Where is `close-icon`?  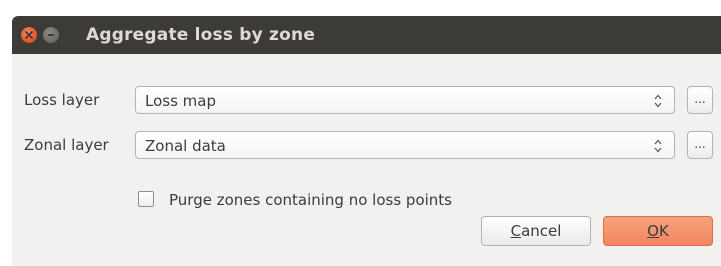 close-icon is located at coordinates (29, 35).